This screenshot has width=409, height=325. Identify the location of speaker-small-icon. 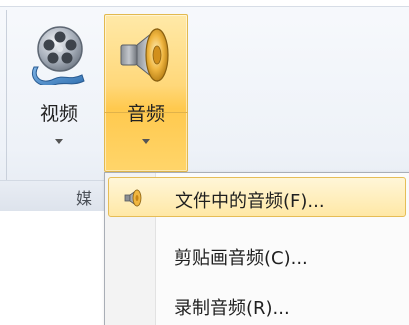
(133, 198).